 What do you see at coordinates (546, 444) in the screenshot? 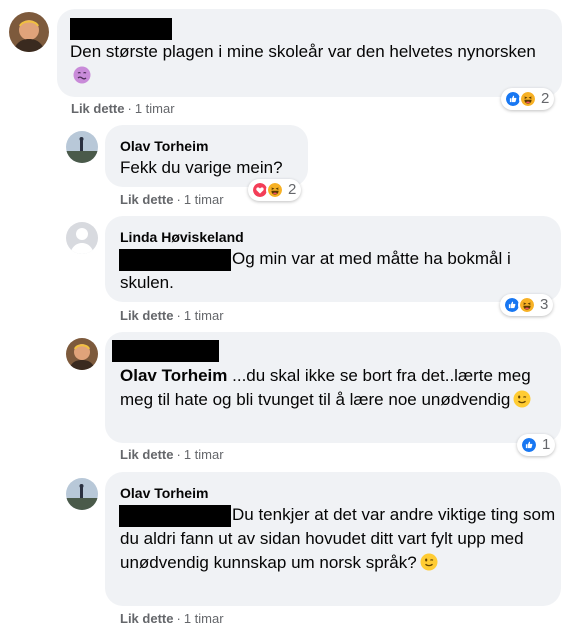
I see `reaction-count: 1` at bounding box center [546, 444].